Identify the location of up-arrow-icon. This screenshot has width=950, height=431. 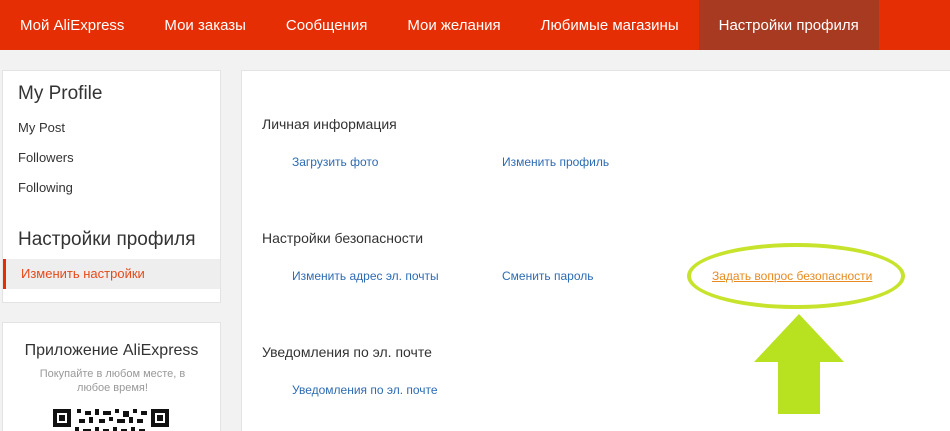
(799, 364).